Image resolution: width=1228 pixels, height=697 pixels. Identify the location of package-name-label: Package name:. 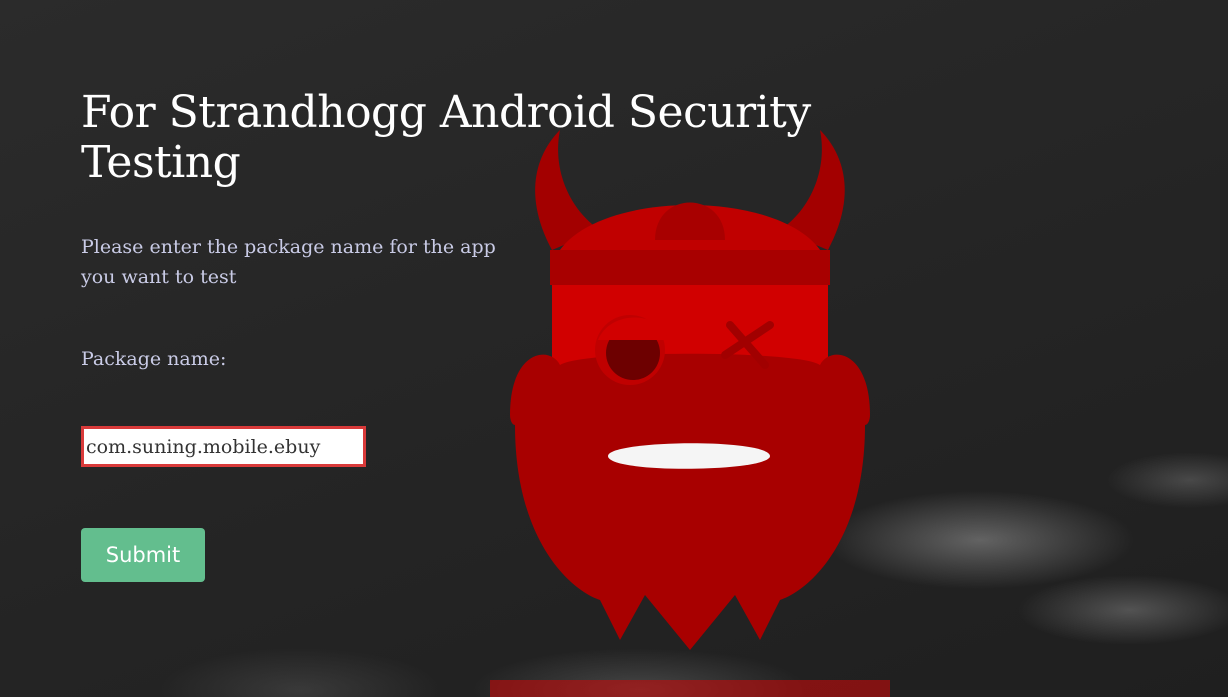
(154, 359).